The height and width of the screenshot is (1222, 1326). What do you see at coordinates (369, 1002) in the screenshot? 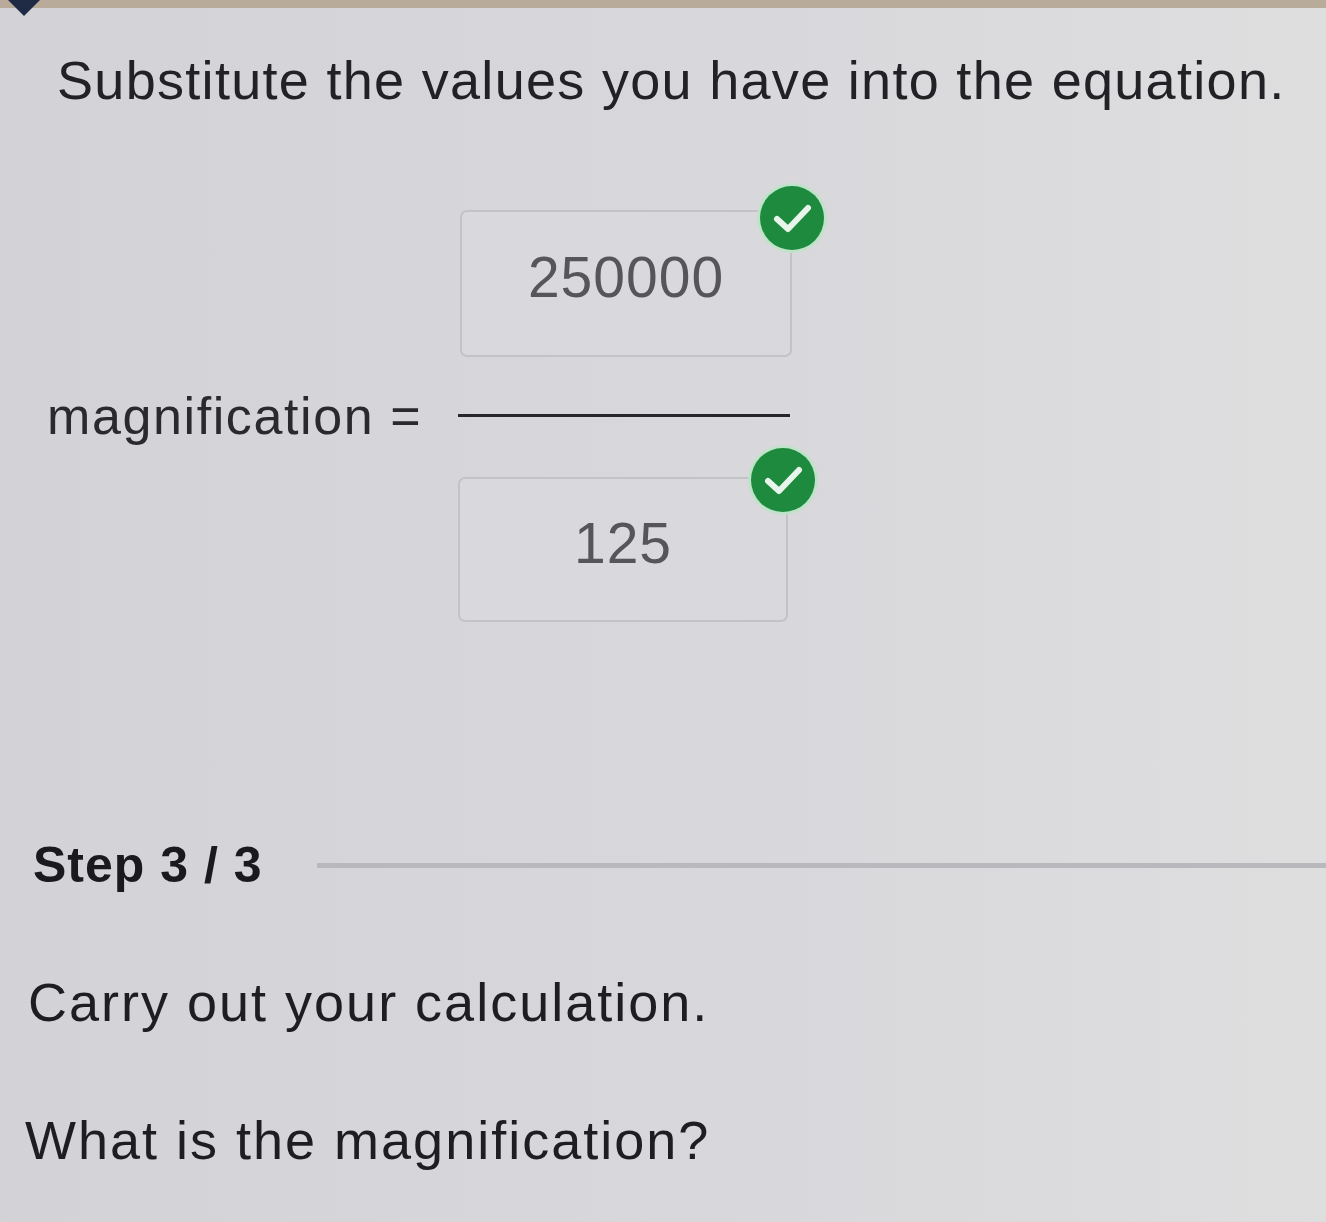
I see `prompt-text: Carry out your calculation.` at bounding box center [369, 1002].